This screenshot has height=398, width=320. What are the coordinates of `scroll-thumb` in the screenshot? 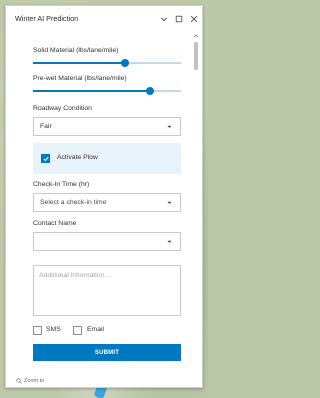 It's located at (196, 56).